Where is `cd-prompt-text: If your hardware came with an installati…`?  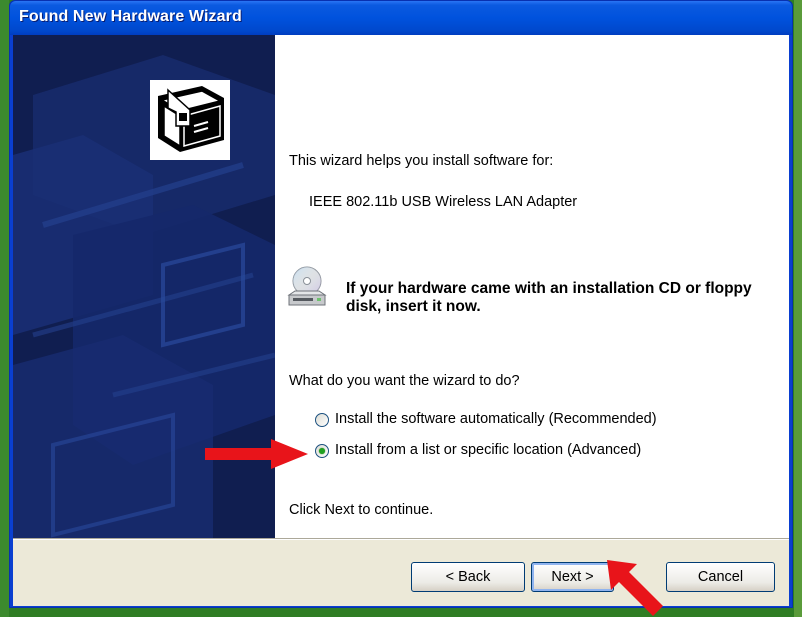
cd-prompt-text: If your hardware came with an installati… is located at coordinates (549, 297).